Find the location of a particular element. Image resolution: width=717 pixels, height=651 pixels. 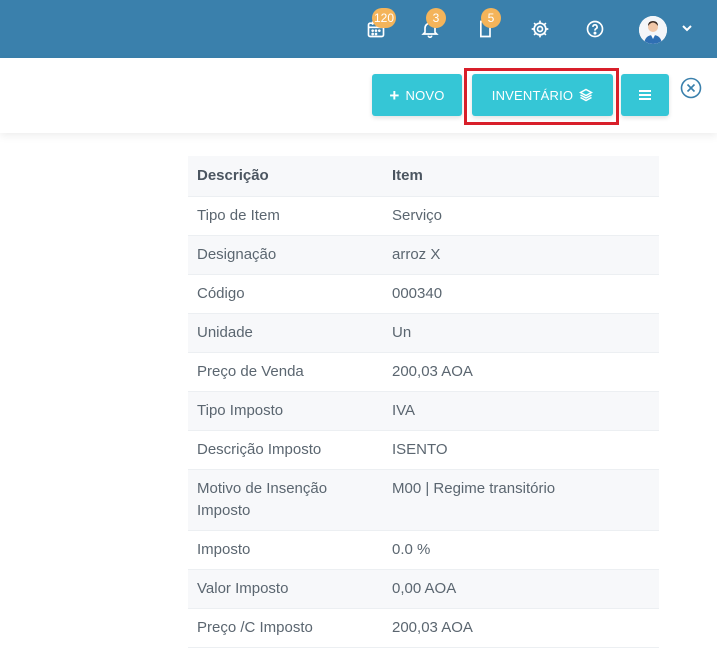

notifications-badge: 3 is located at coordinates (436, 18).